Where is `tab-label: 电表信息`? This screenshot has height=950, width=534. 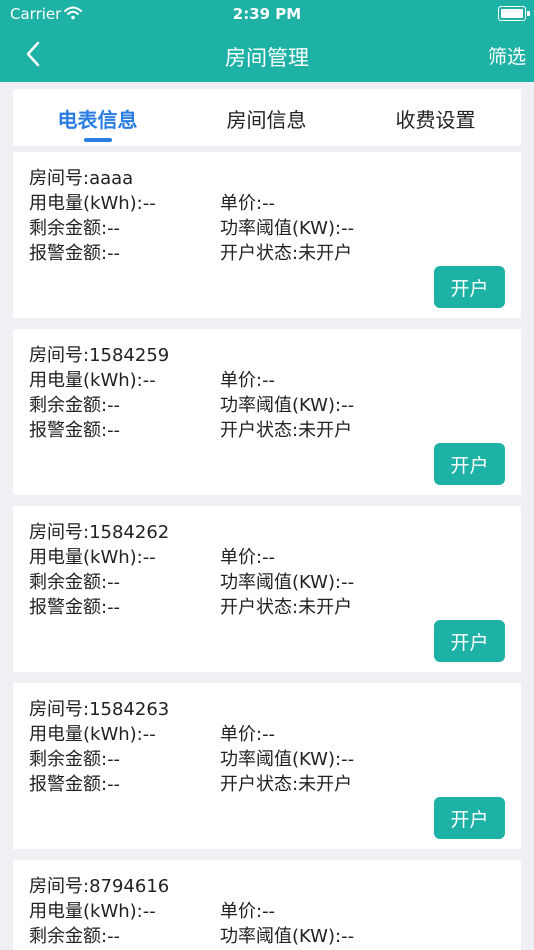 tab-label: 电表信息 is located at coordinates (97, 120).